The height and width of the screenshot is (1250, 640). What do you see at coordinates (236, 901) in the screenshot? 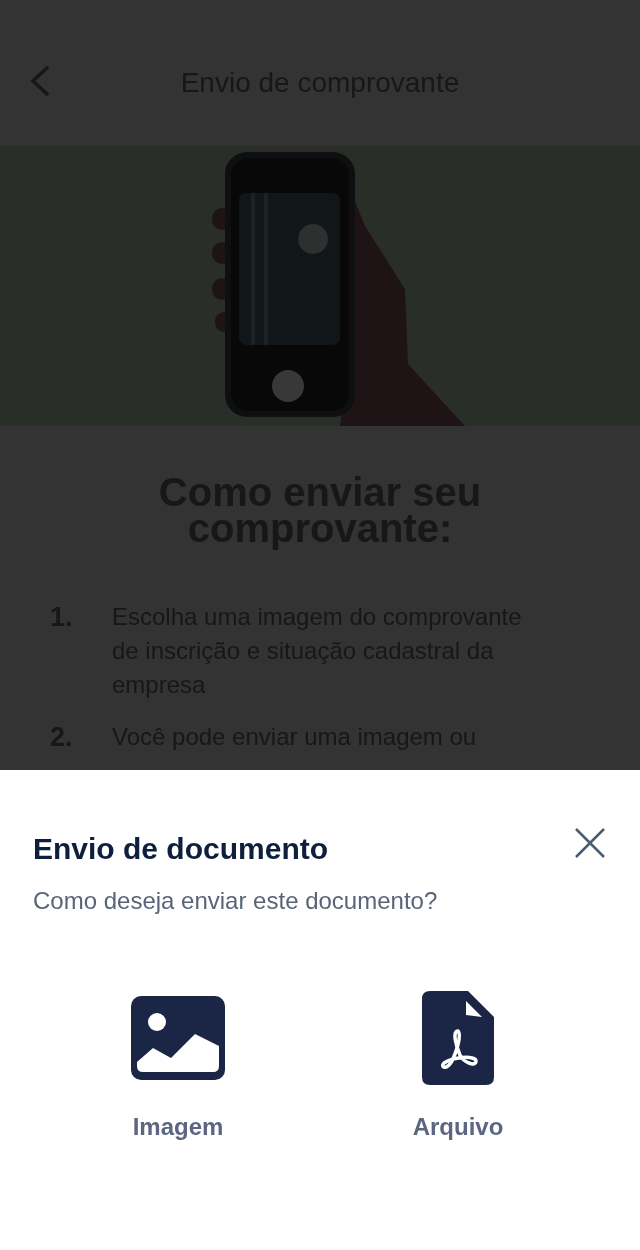
I see `sheet-subtitle: Como deseja enviar este documento?` at bounding box center [236, 901].